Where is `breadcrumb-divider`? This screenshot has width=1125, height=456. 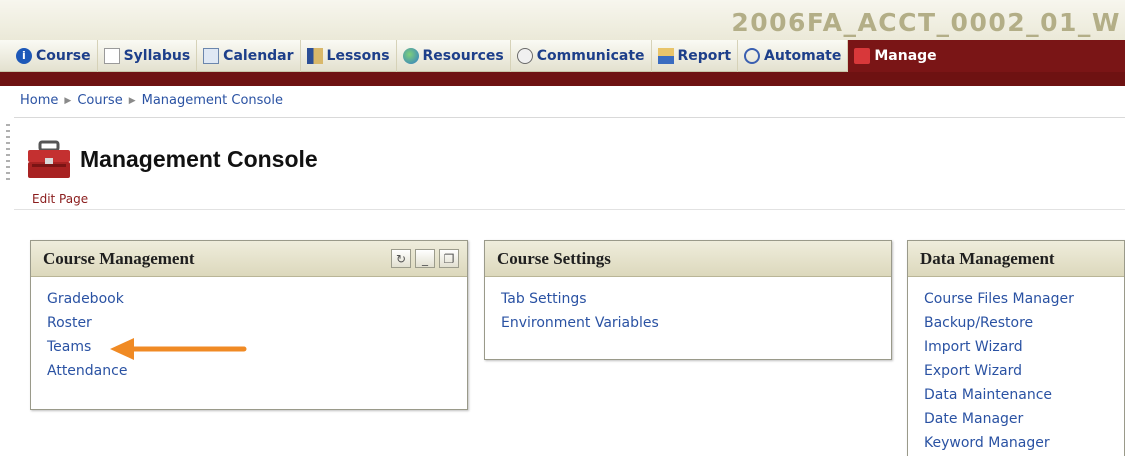
breadcrumb-divider is located at coordinates (569, 117).